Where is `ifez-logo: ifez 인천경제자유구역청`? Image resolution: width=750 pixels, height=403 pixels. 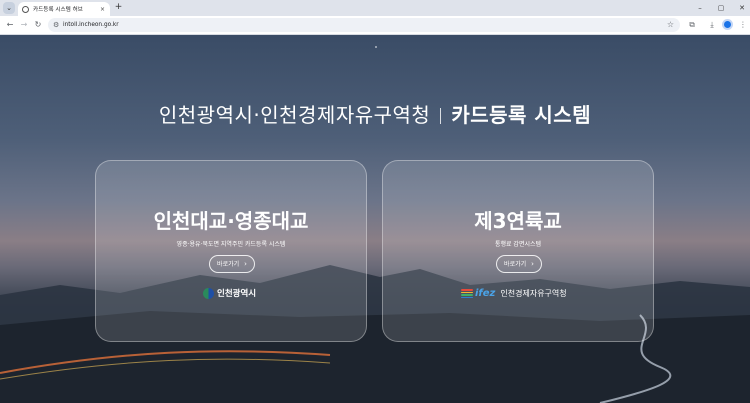 ifez-logo: ifez 인천경제자유구역청 is located at coordinates (514, 293).